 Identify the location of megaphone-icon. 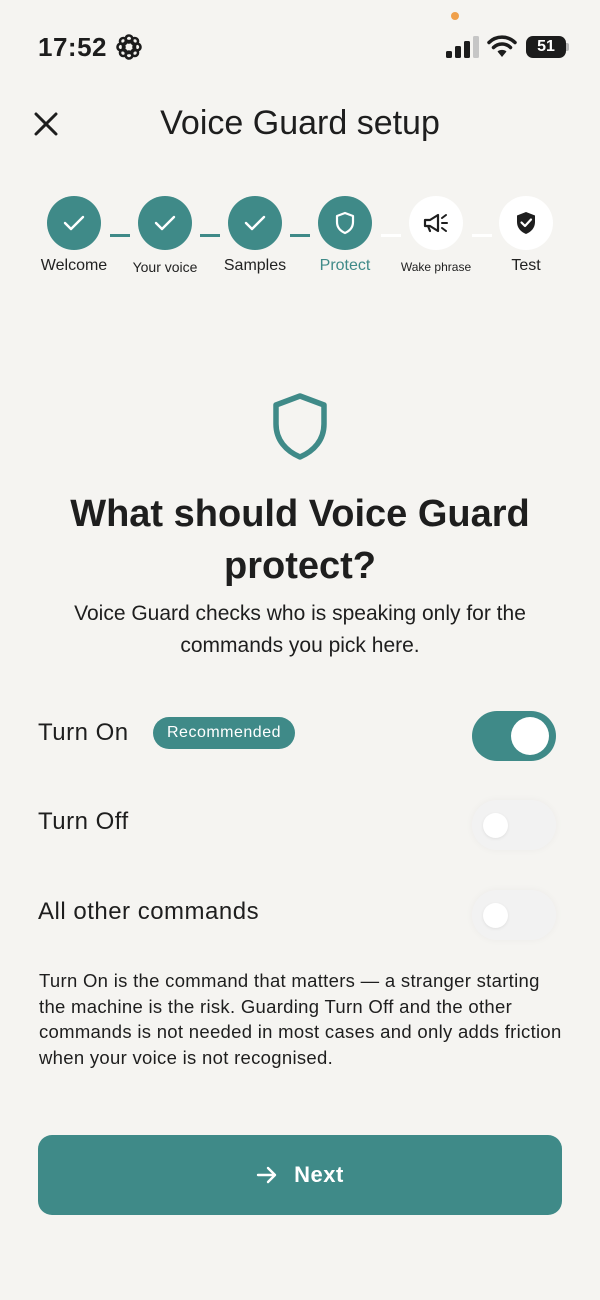
(435, 223).